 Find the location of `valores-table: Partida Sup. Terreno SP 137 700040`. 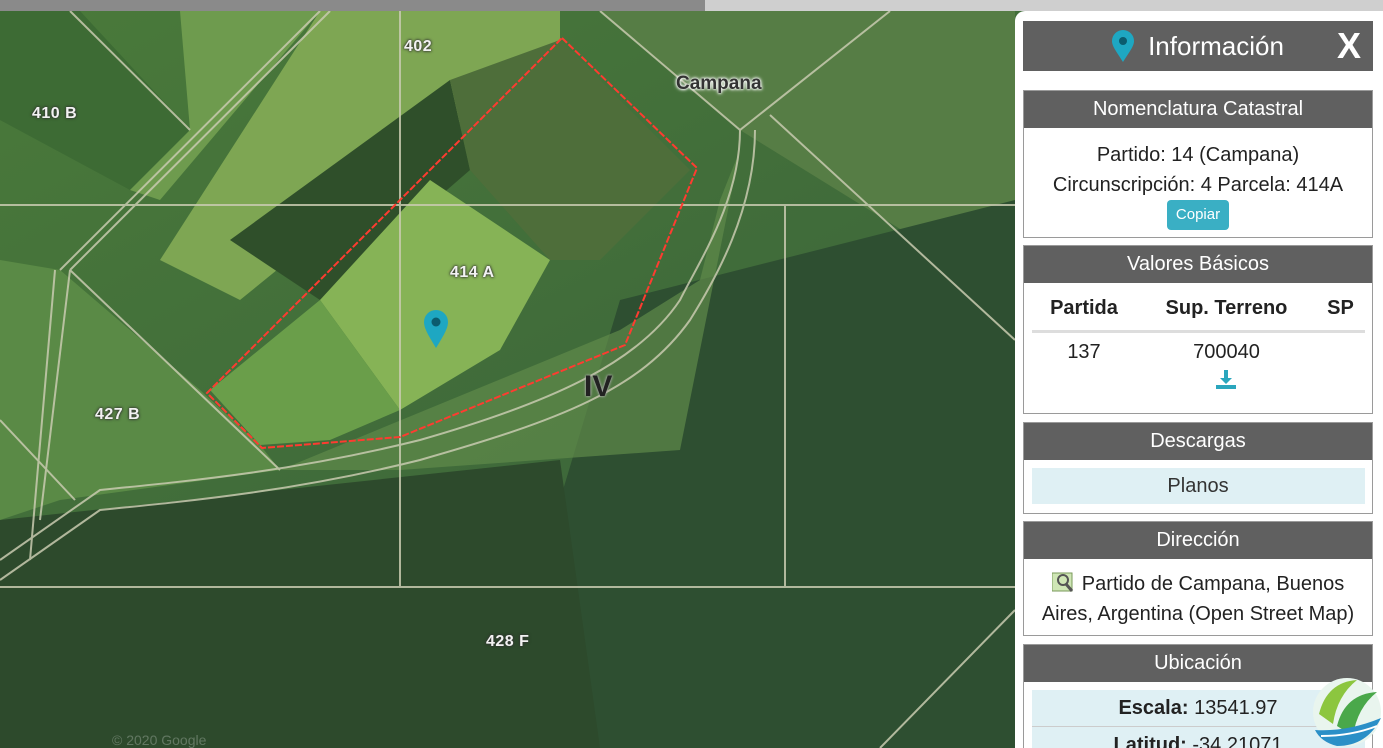

valores-table: Partida Sup. Terreno SP 137 700040 is located at coordinates (1198, 339).